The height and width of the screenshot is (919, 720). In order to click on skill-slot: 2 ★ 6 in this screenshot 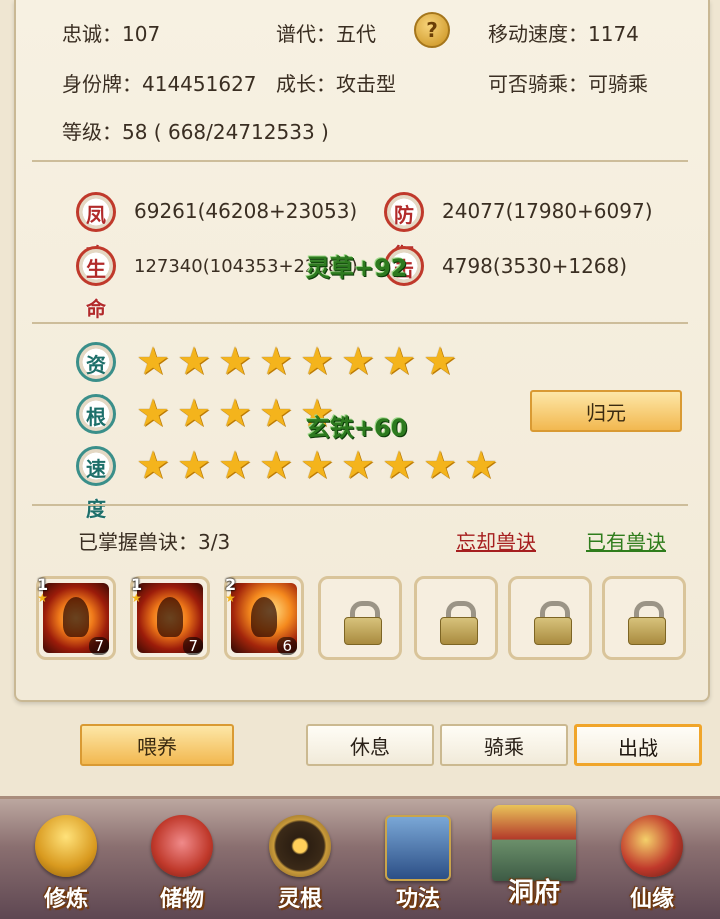, I will do `click(264, 617)`.